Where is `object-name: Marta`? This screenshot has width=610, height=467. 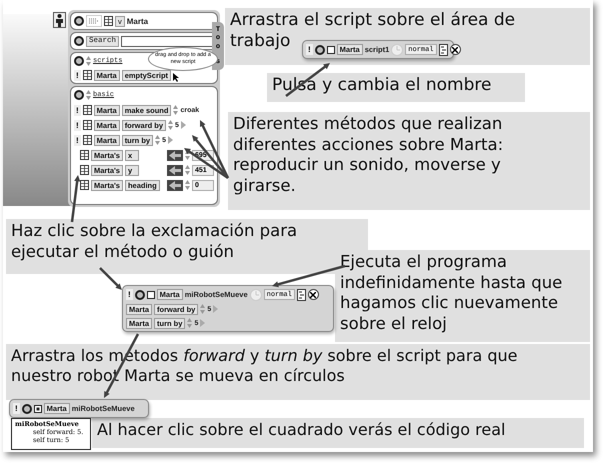 object-name: Marta is located at coordinates (137, 21).